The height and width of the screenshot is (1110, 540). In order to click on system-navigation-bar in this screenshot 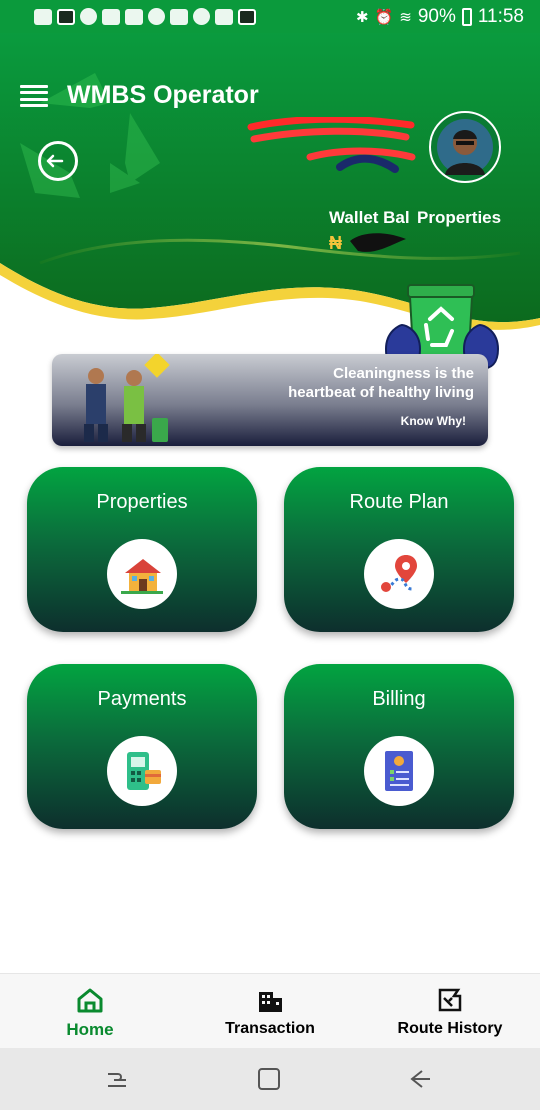, I will do `click(270, 1079)`.